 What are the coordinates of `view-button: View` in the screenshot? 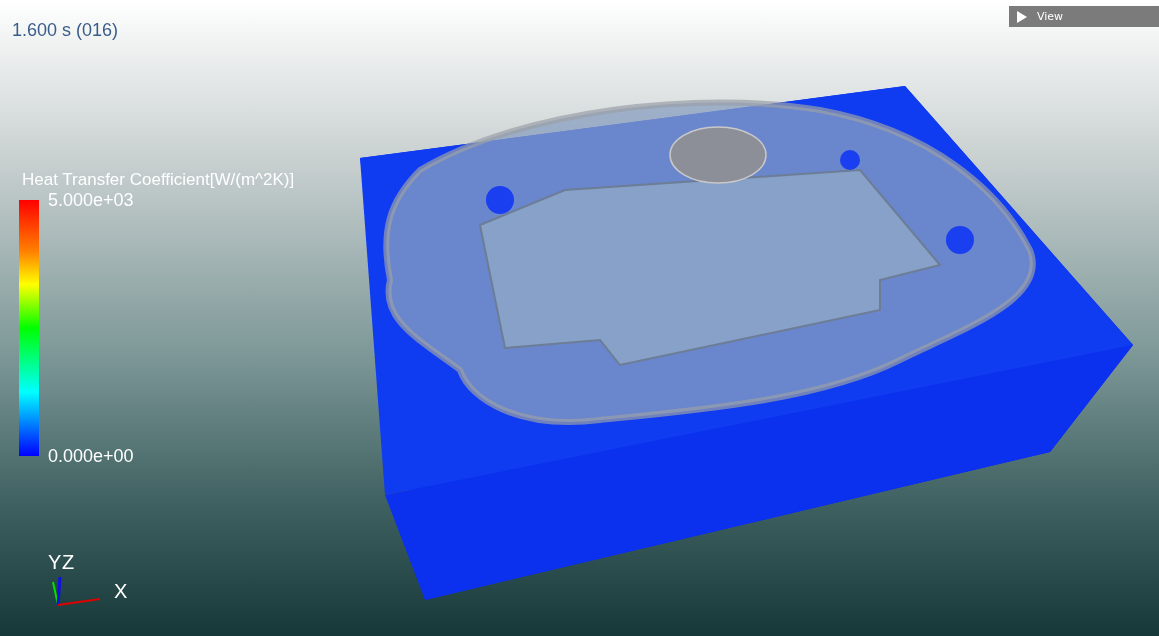 It's located at (1084, 16).